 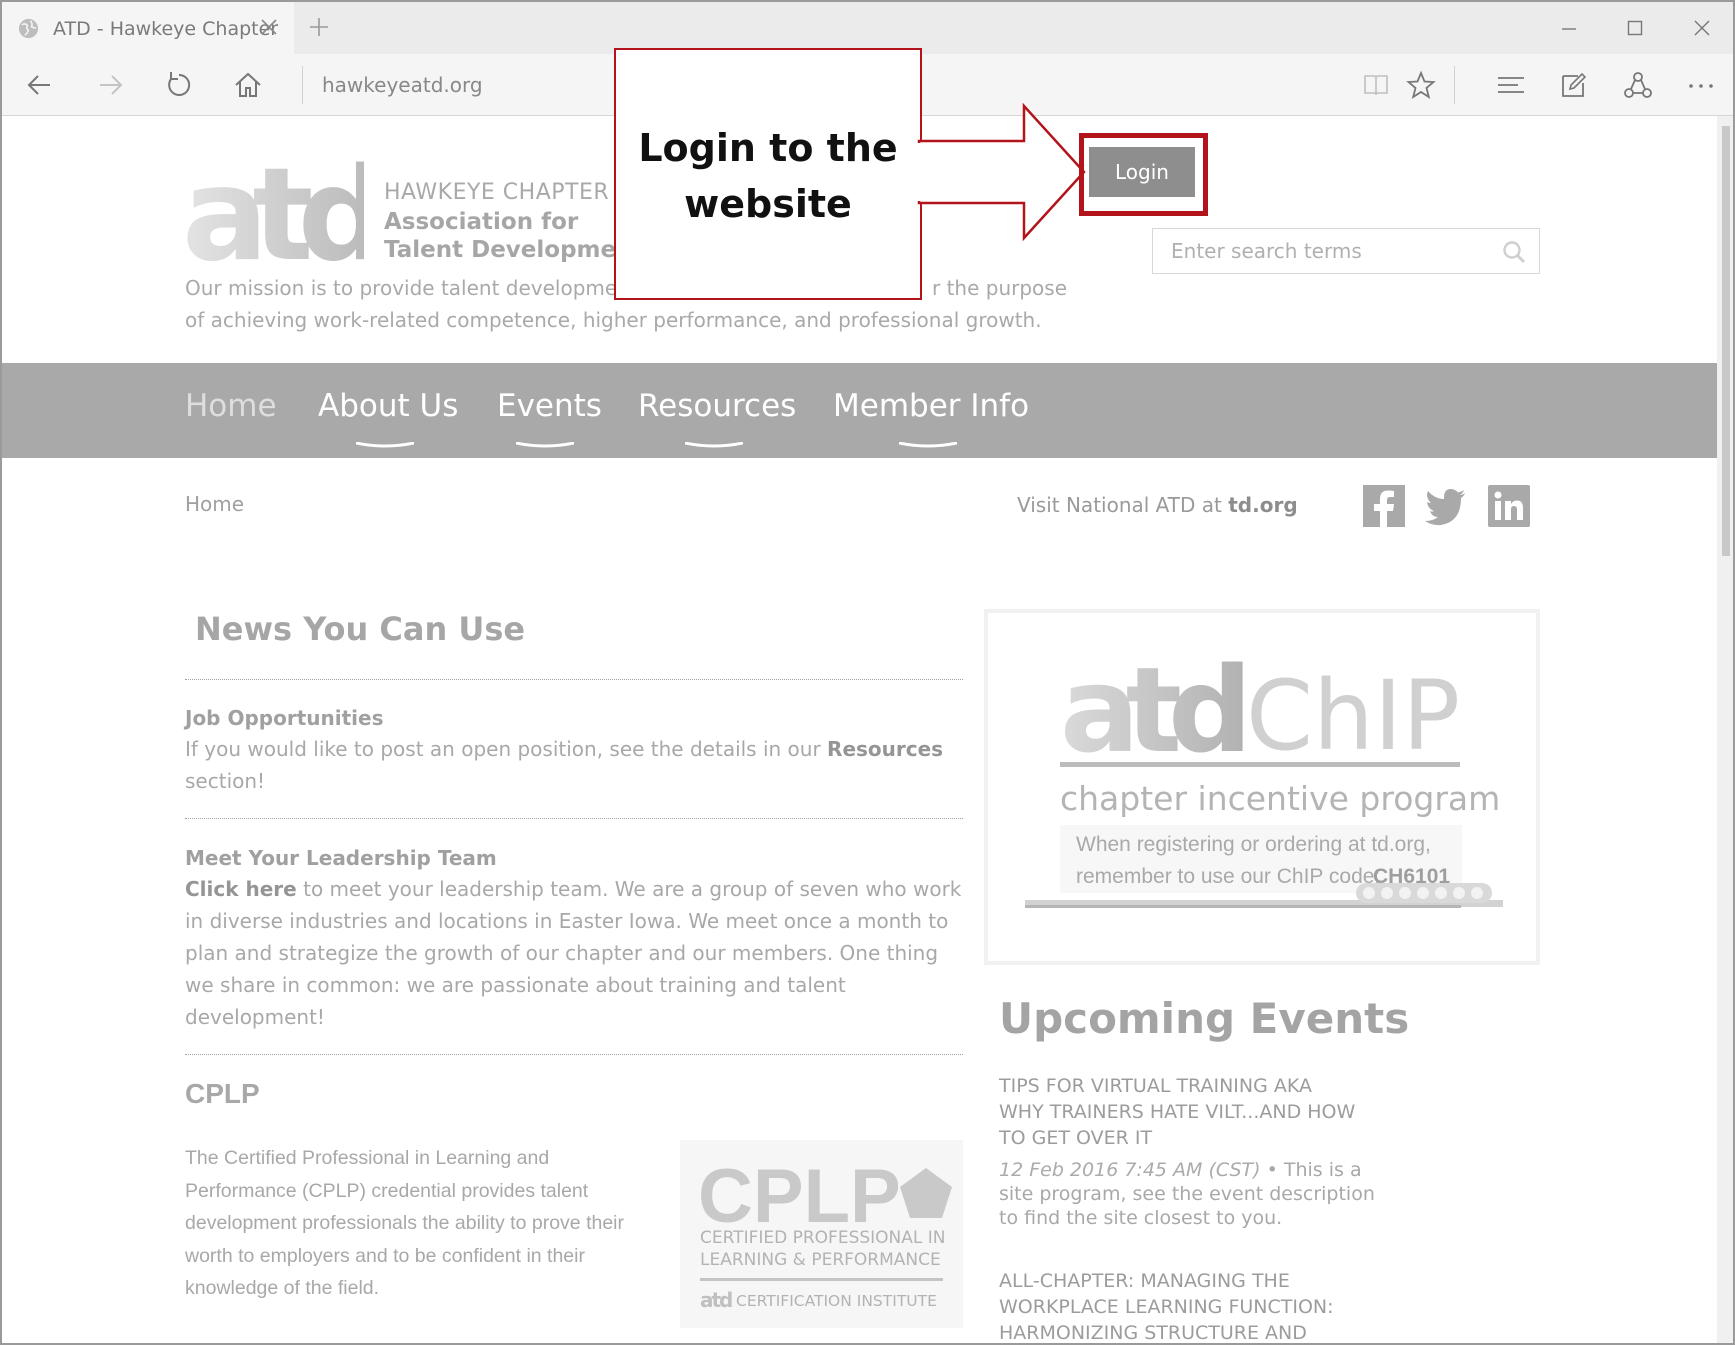 I want to click on callout-arrow, so click(x=1001, y=172).